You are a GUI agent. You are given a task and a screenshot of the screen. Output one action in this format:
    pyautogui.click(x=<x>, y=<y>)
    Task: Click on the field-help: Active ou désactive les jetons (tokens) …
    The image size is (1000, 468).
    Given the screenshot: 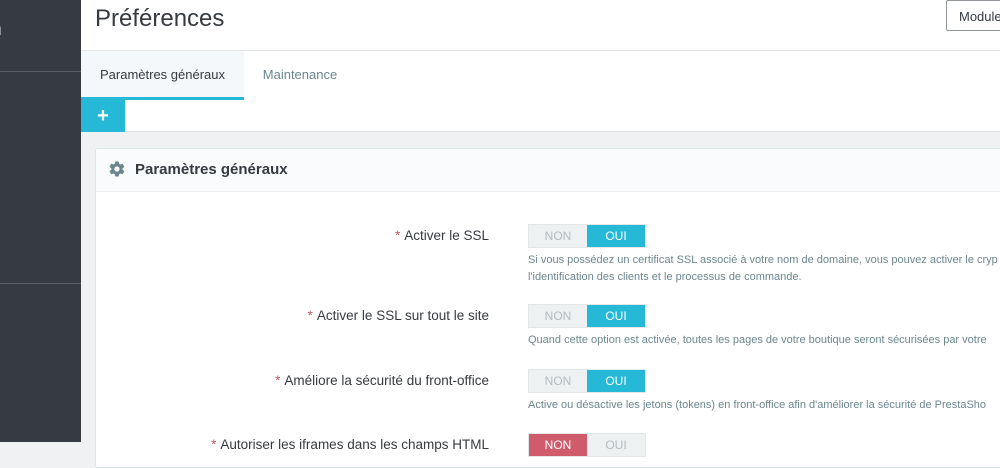 What is the action you would take?
    pyautogui.click(x=757, y=405)
    